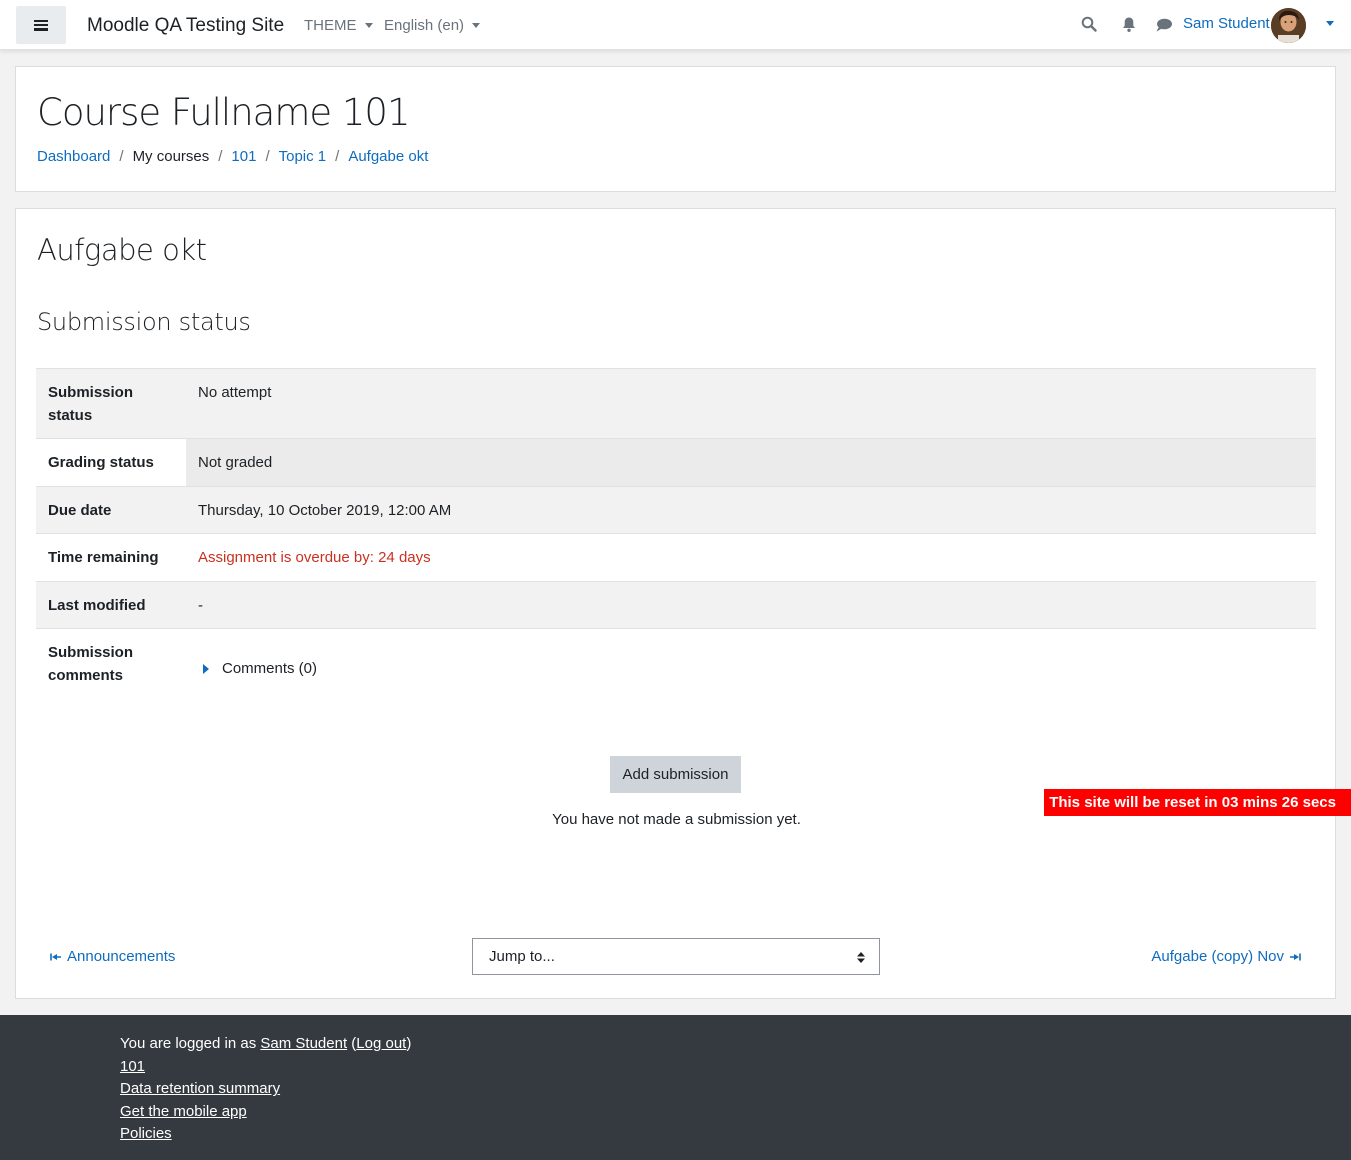 Image resolution: width=1351 pixels, height=1160 pixels. Describe the element at coordinates (146, 1133) in the screenshot. I see `policies-link: Policies` at that location.